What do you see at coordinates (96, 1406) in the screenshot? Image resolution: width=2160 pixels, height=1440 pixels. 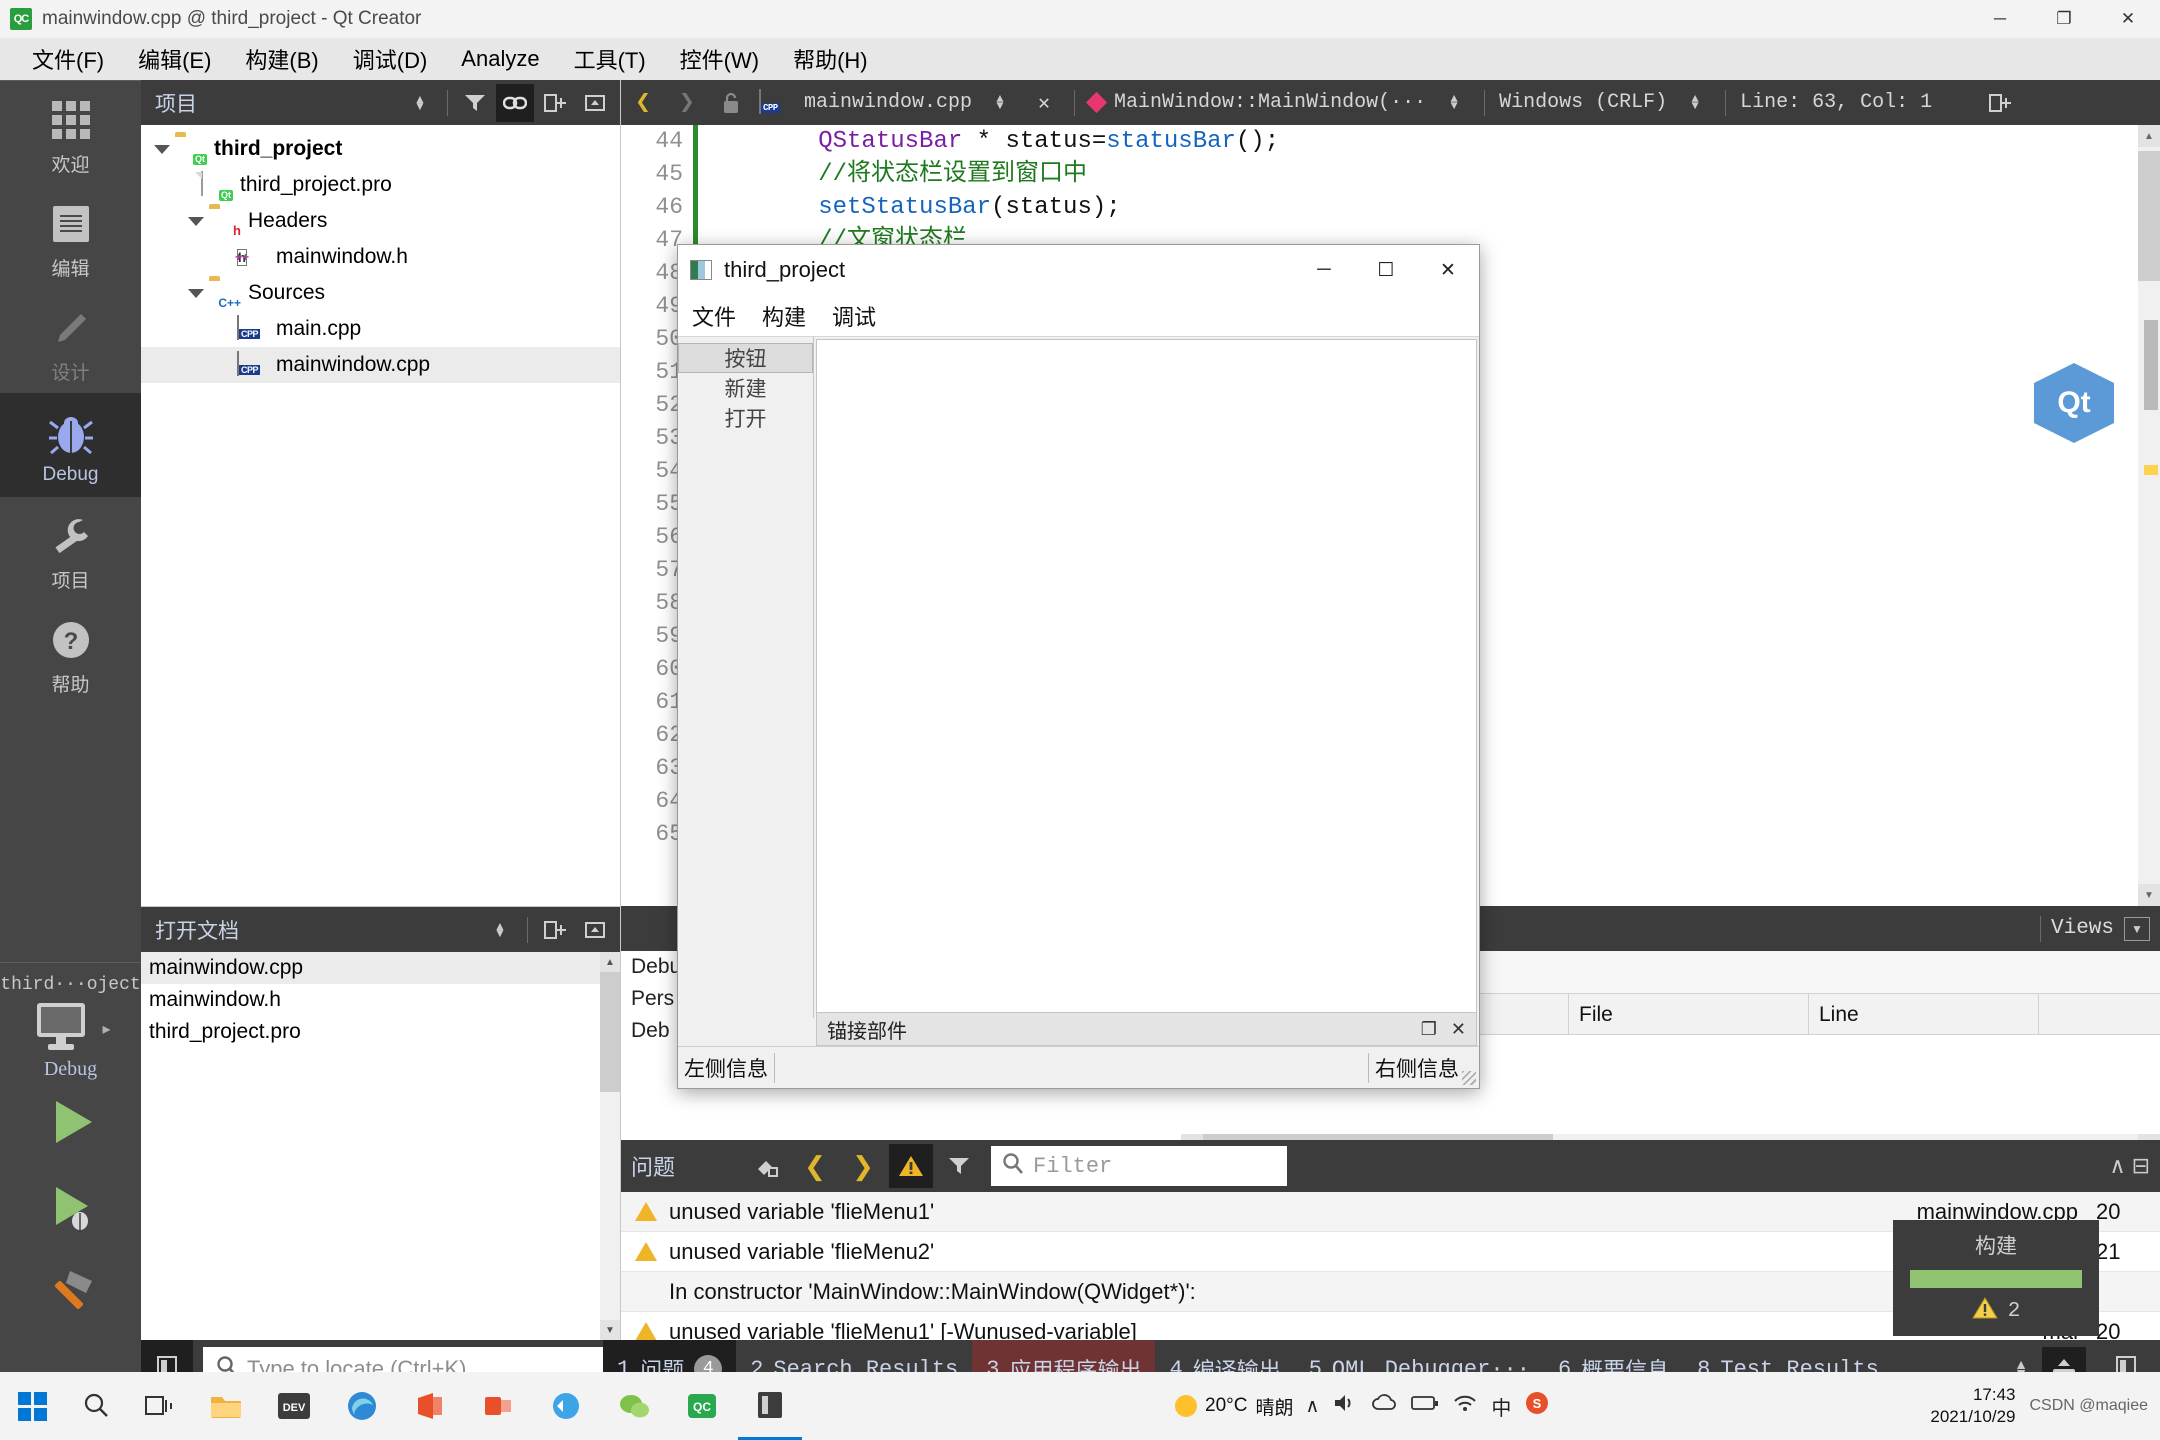 I see `search-icon` at bounding box center [96, 1406].